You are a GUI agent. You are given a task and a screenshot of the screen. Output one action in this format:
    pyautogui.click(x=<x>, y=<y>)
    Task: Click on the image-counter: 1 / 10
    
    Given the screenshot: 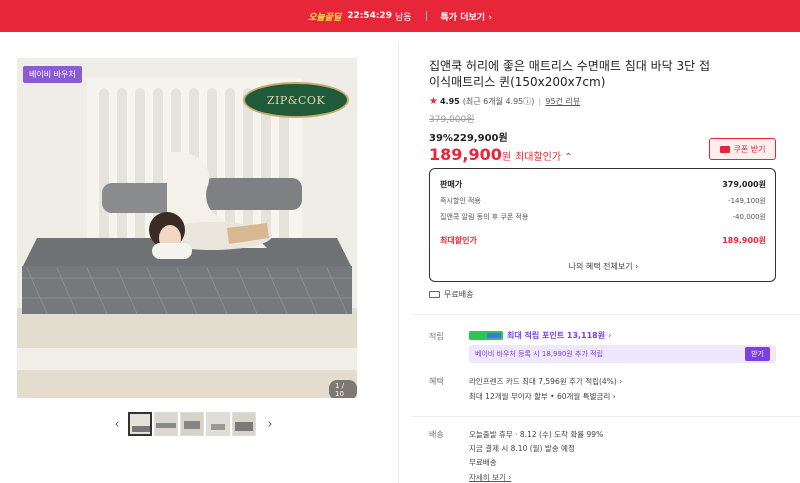 What is the action you would take?
    pyautogui.click(x=343, y=389)
    